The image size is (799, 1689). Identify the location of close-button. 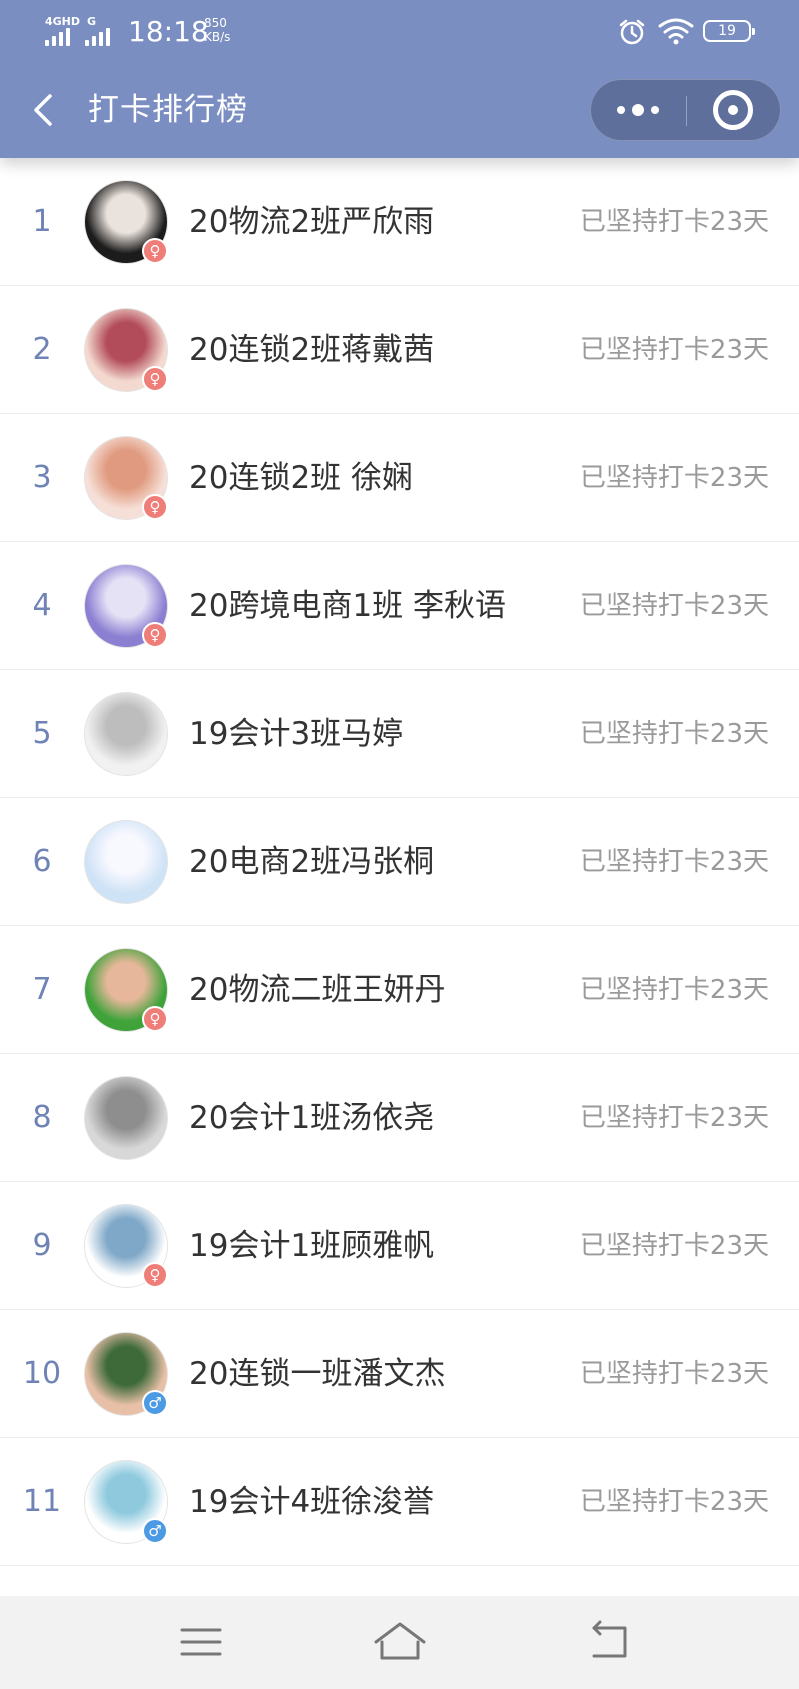
(734, 110).